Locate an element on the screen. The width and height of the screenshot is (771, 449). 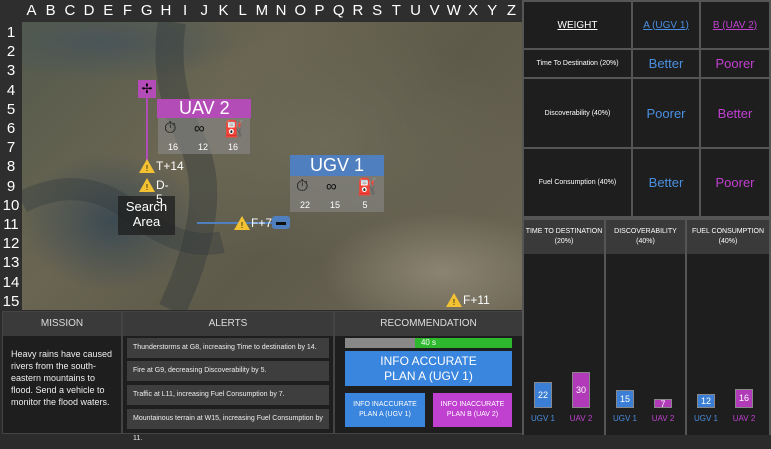
info-inaccurate-plan-a-button: INFO INACCURATE PLAN A (UGV 1) is located at coordinates (385, 410).